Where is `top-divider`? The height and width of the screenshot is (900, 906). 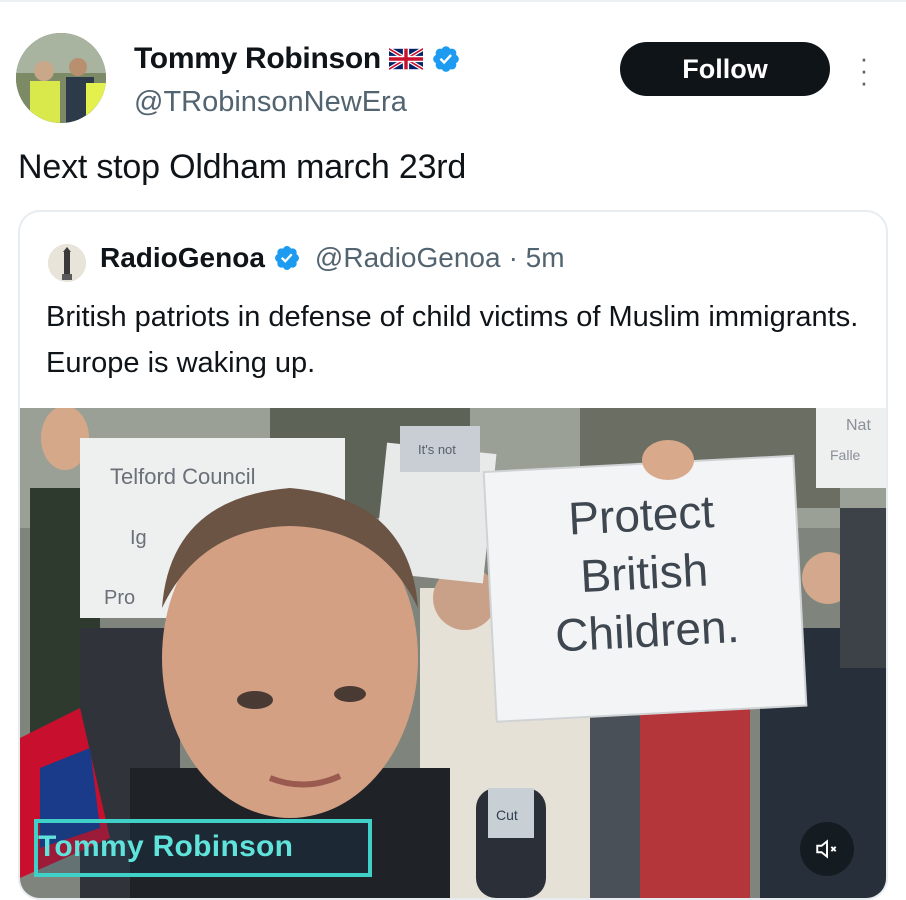 top-divider is located at coordinates (453, 4).